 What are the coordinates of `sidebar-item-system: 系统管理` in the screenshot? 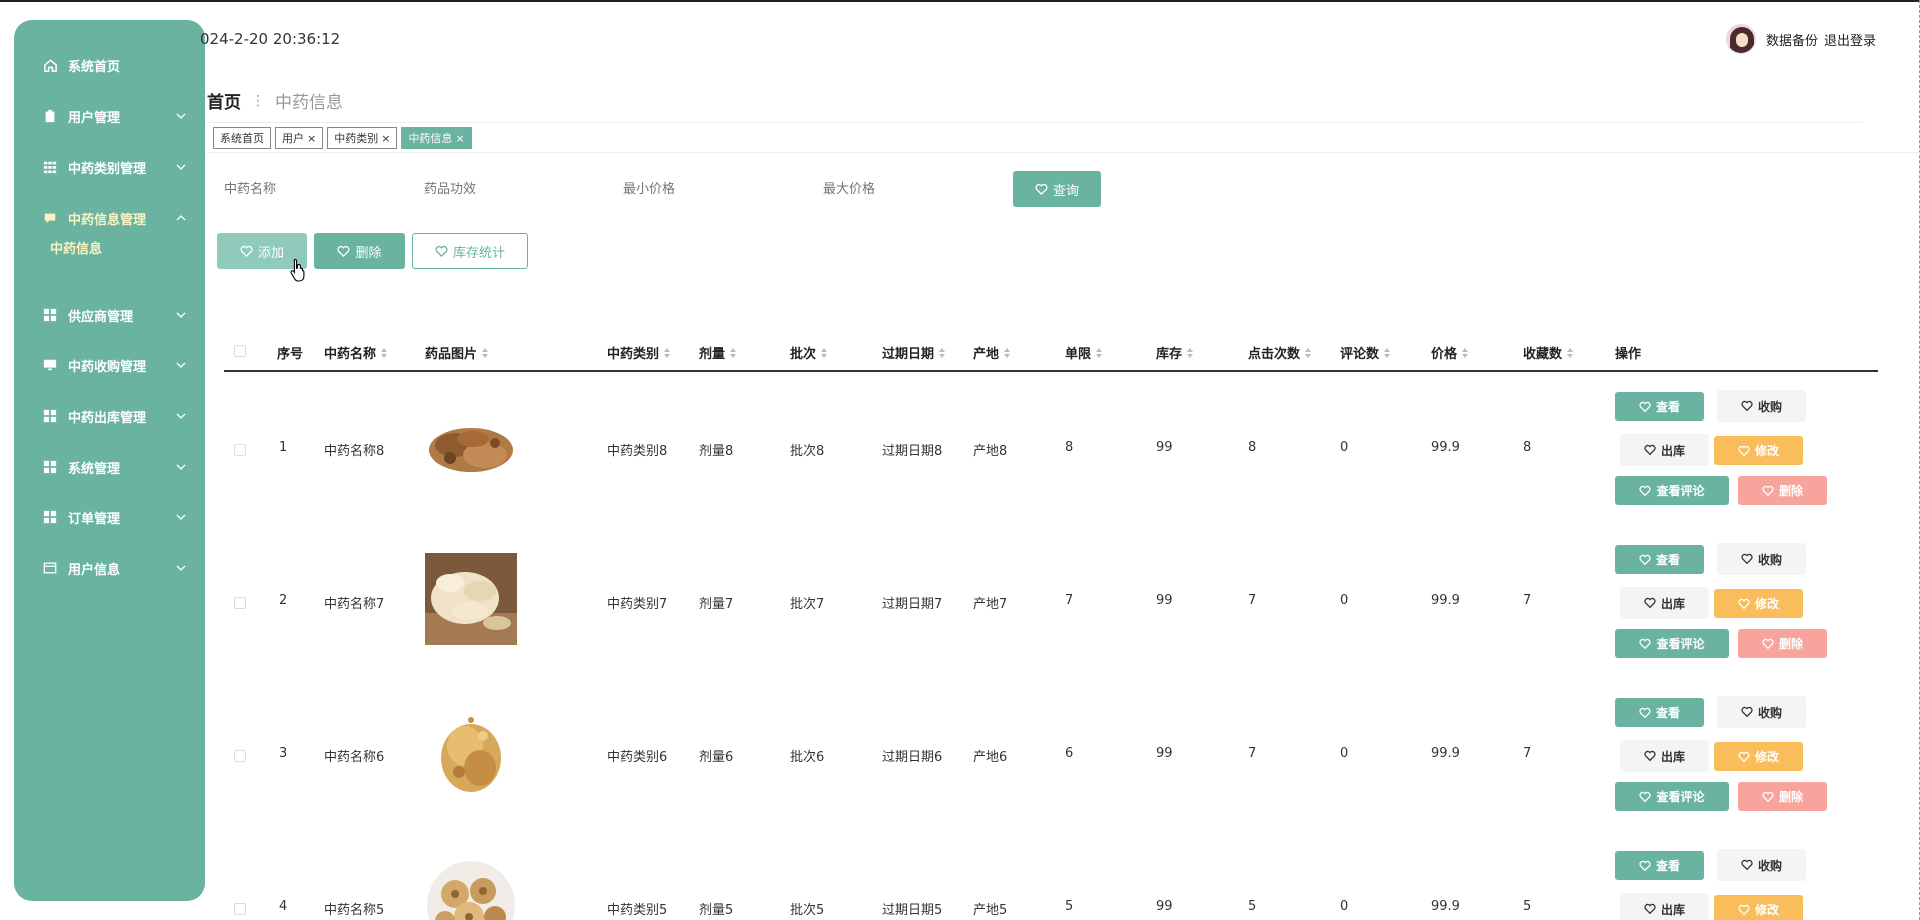 It's located at (109, 467).